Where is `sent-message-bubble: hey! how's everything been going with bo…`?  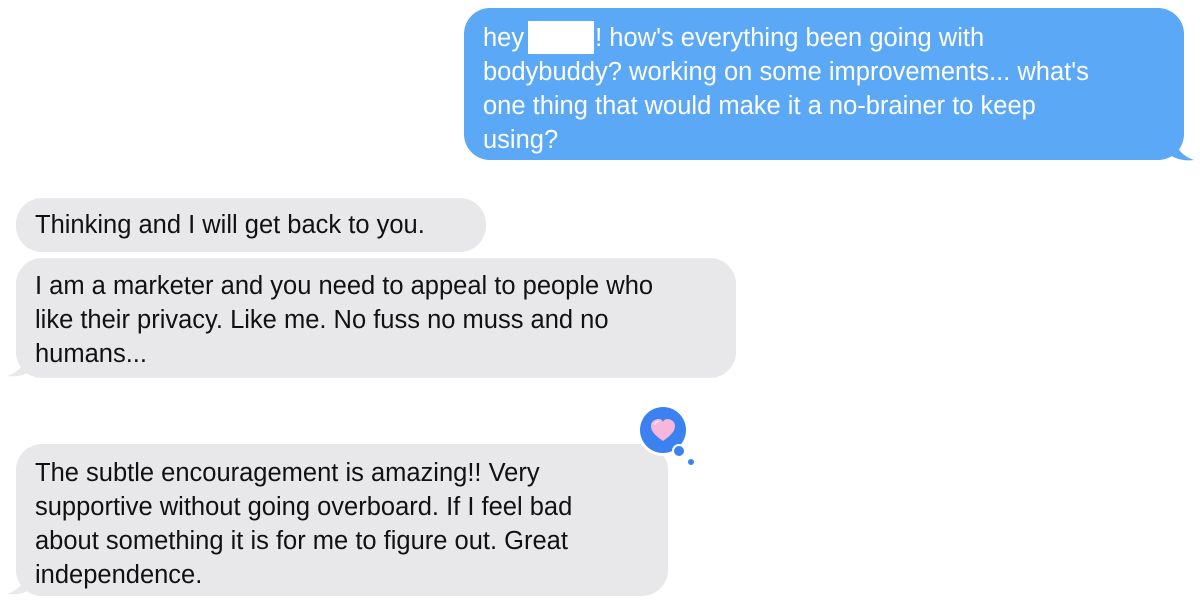
sent-message-bubble: hey! how's everything been going with bo… is located at coordinates (824, 84).